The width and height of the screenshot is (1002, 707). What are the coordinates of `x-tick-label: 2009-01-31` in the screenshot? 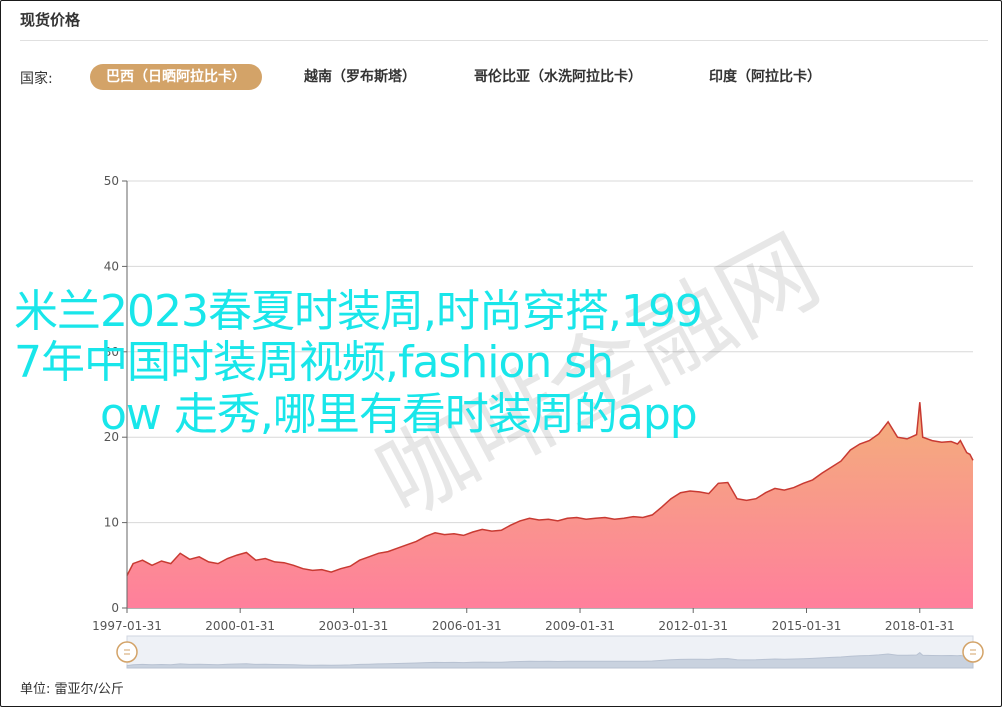 It's located at (580, 626).